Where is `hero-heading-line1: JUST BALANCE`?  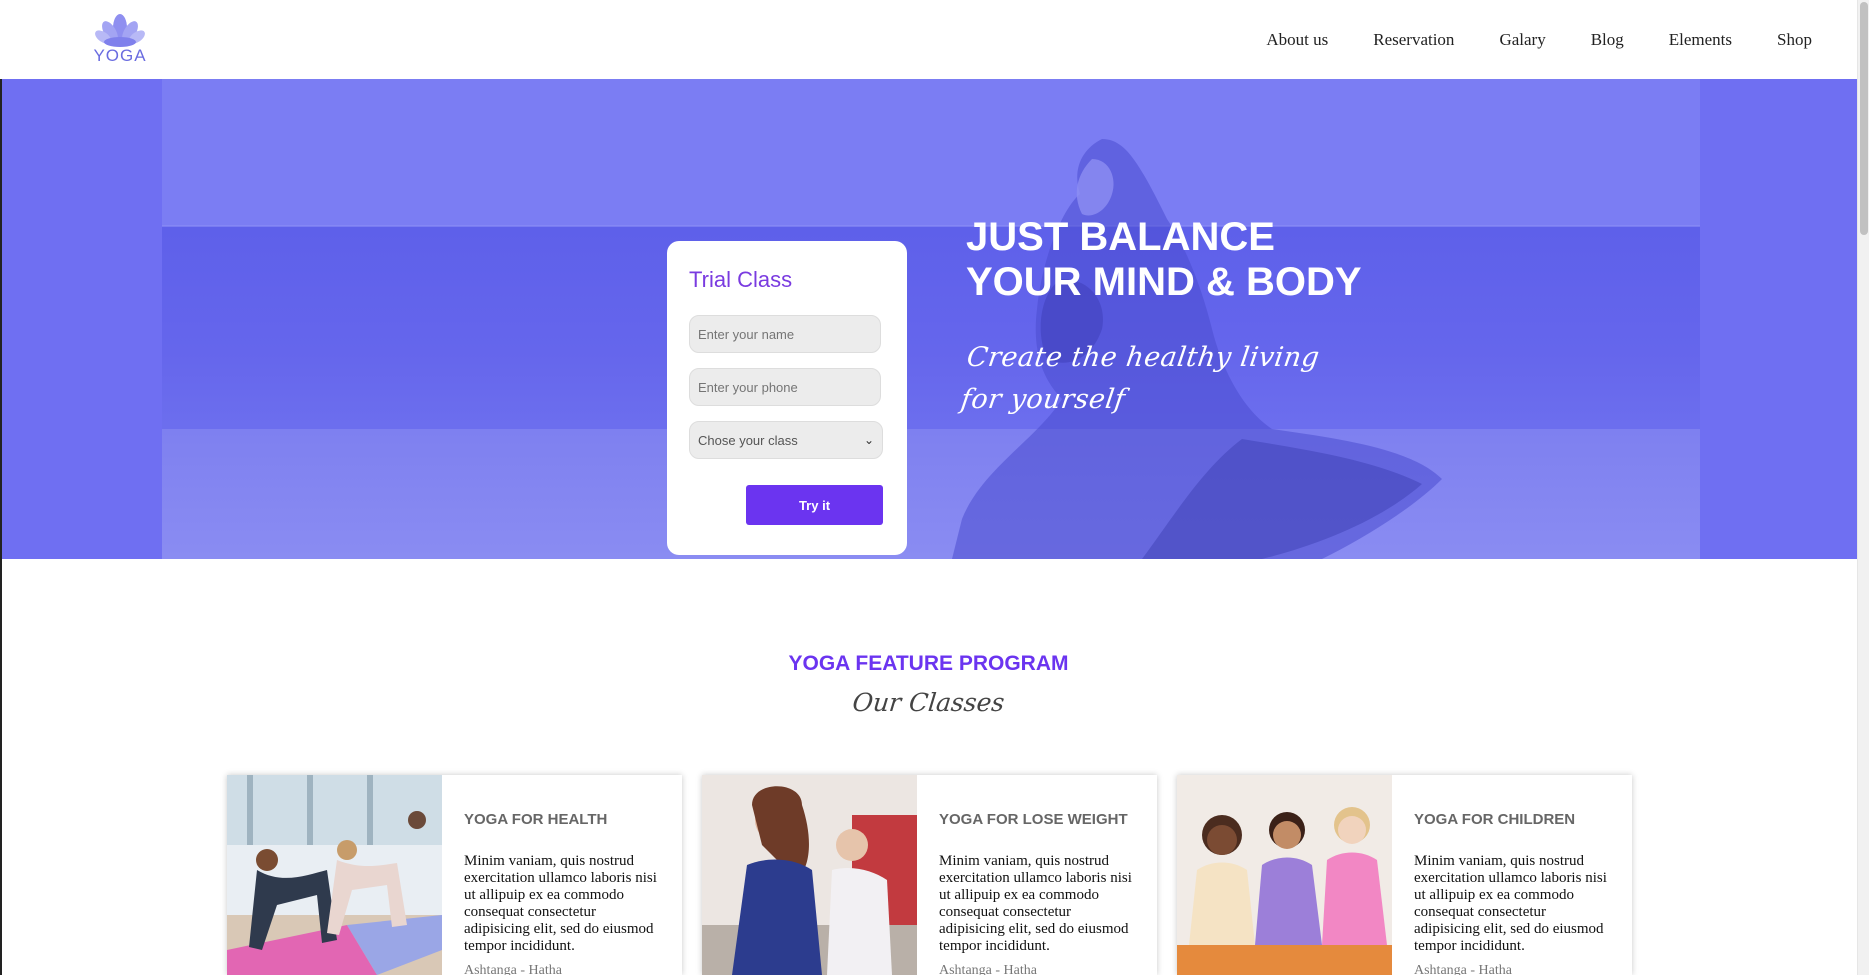 hero-heading-line1: JUST BALANCE is located at coordinates (1120, 237).